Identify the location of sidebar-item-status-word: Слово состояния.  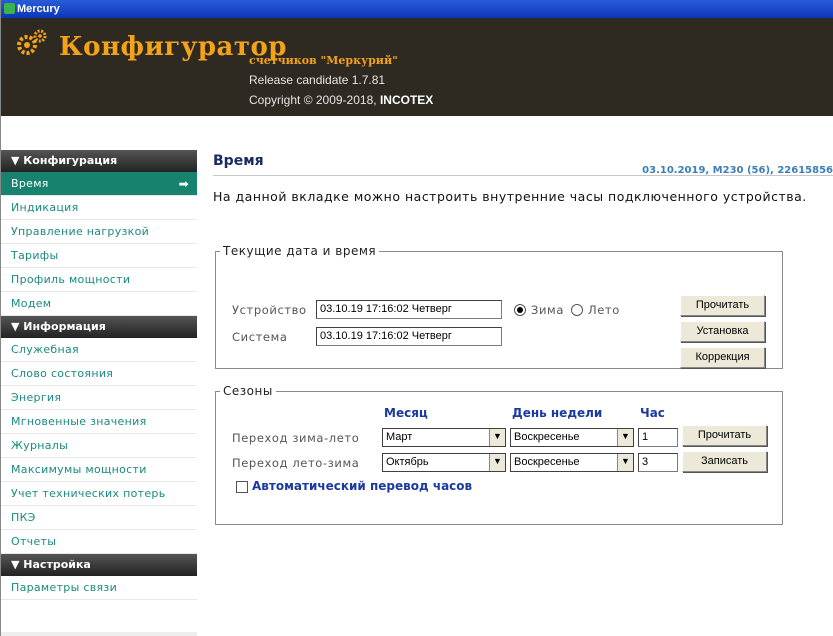
(99, 374).